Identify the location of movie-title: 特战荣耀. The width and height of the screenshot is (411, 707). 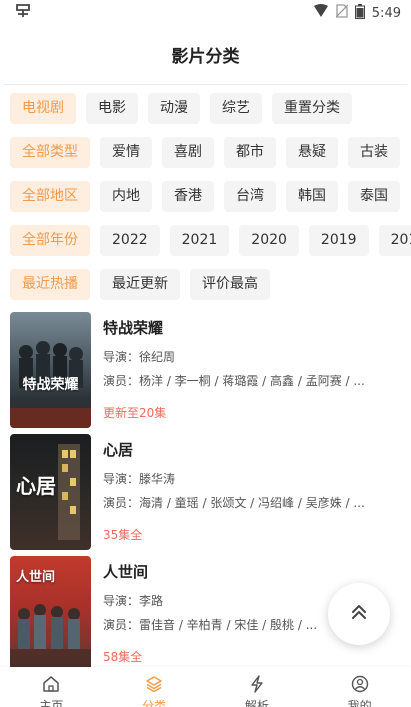
(250, 328).